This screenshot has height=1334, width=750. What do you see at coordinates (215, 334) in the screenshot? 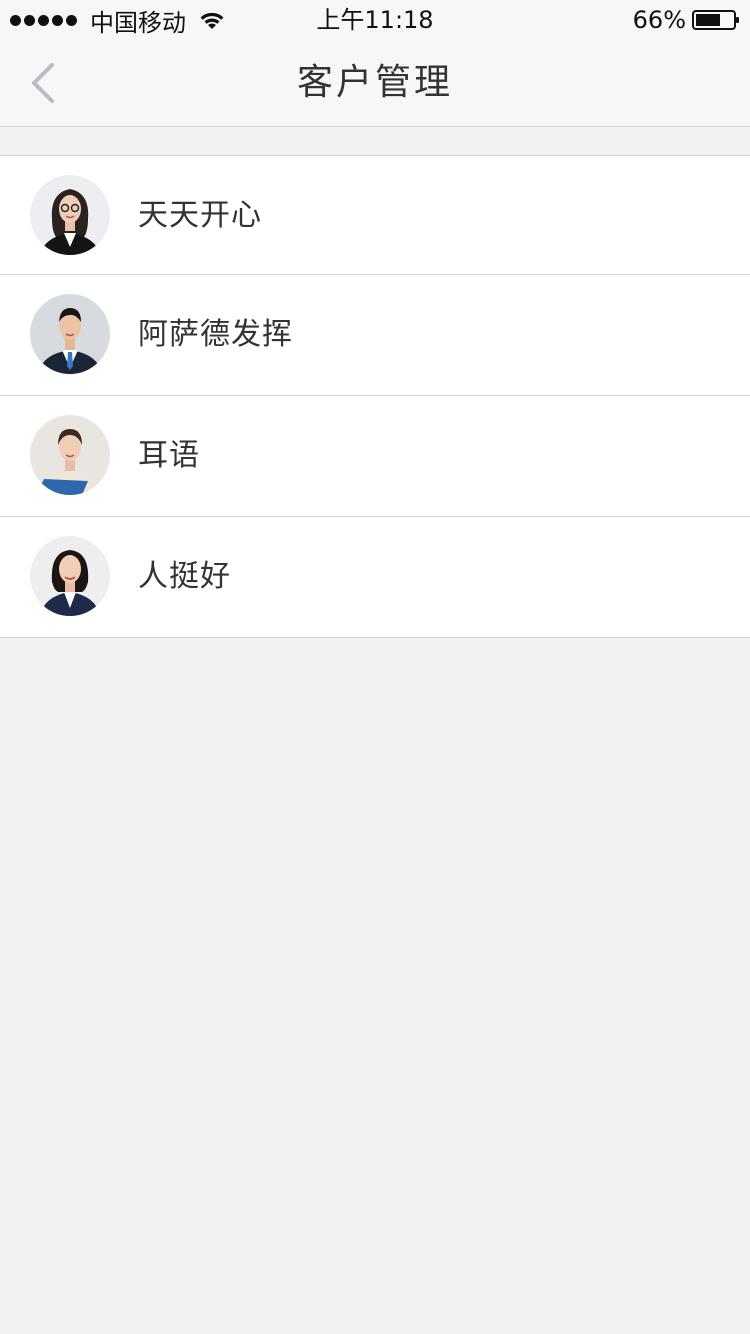
I see `customer-name: 阿萨德发挥` at bounding box center [215, 334].